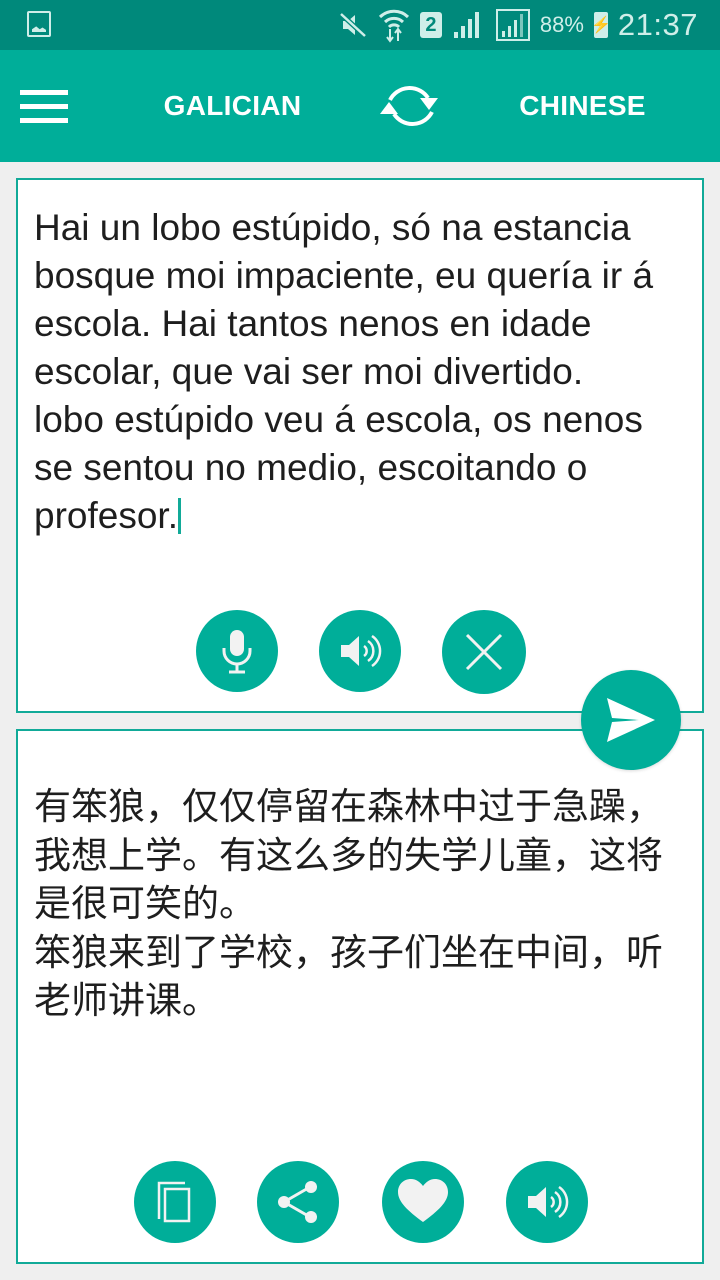 This screenshot has height=1280, width=720. What do you see at coordinates (353, 25) in the screenshot?
I see `mute-icon` at bounding box center [353, 25].